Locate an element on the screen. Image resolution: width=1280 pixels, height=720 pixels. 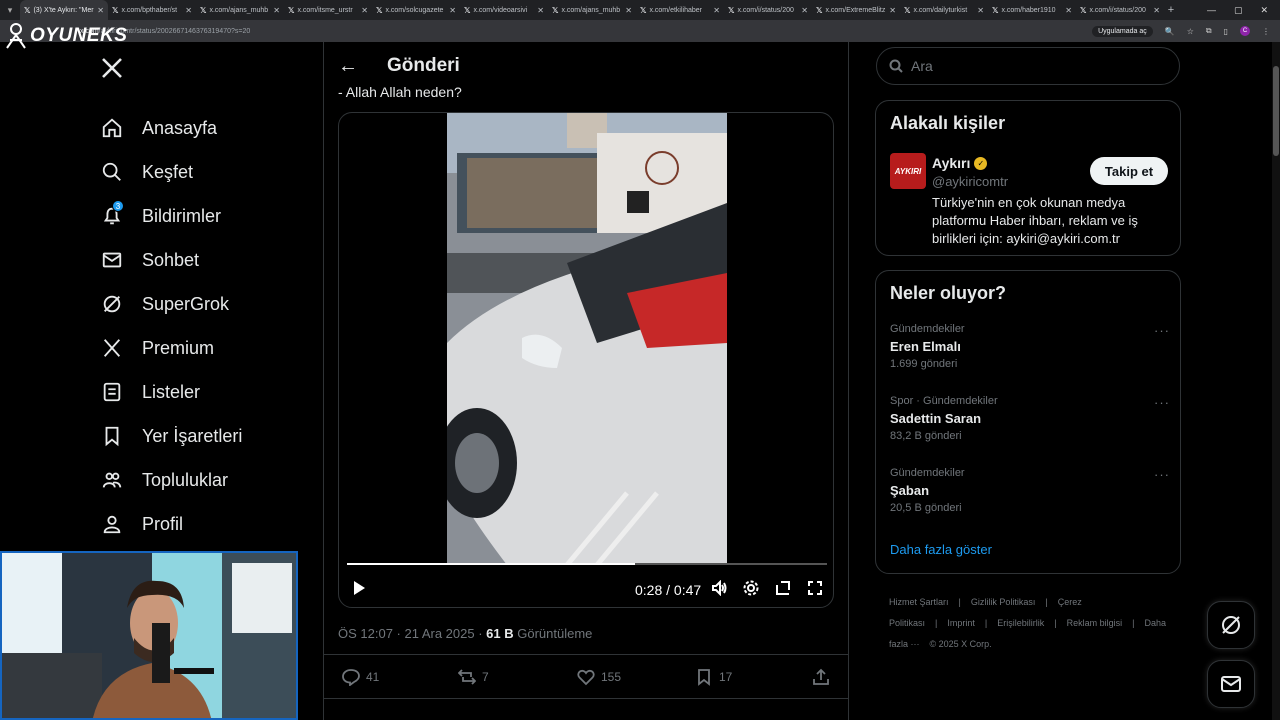
nav-item-6: Premium is located at coordinates (210, 348).